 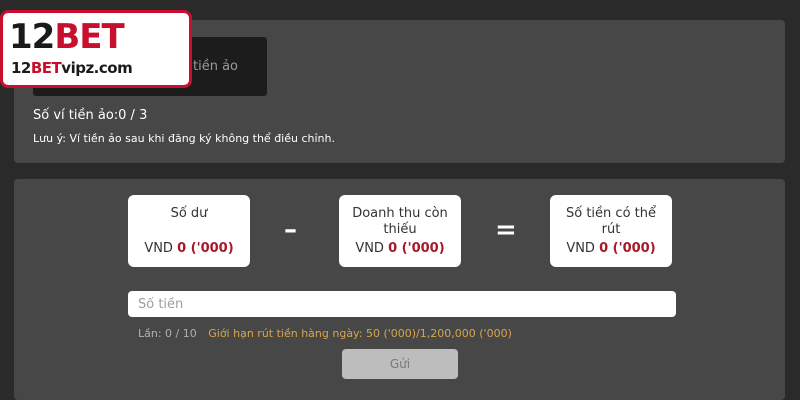 I want to click on balance-card: Số dư VND 0 ('000), so click(x=189, y=231).